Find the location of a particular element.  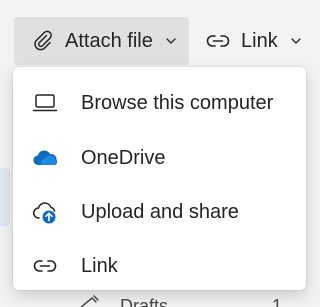

menu-item-label: Link is located at coordinates (99, 265).